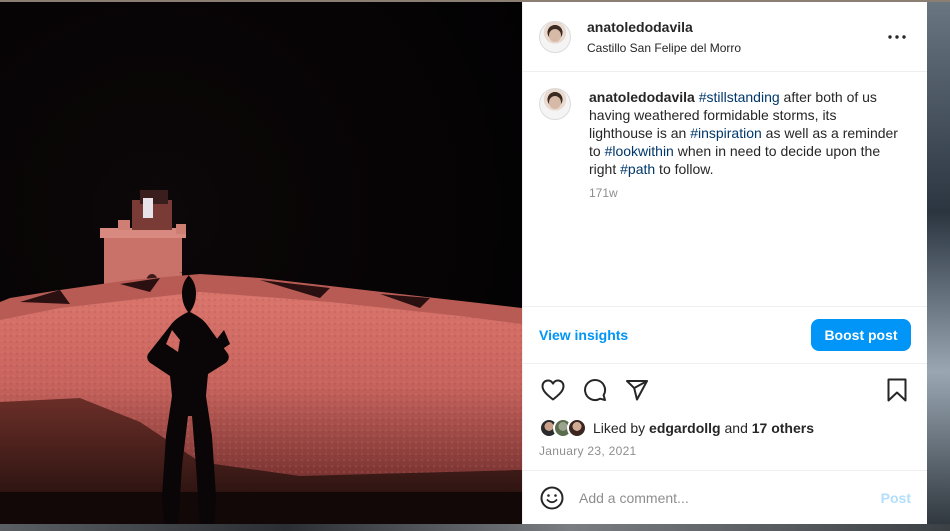  Describe the element at coordinates (735, 27) in the screenshot. I see `author-username: anatoledodavila` at that location.